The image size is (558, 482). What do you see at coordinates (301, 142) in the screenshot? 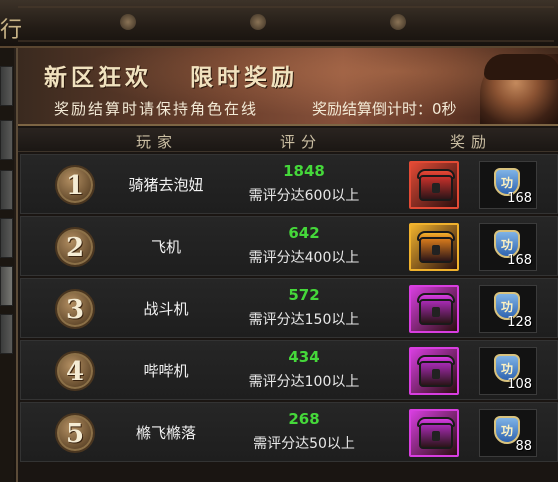
I see `header-score: 评分` at bounding box center [301, 142].